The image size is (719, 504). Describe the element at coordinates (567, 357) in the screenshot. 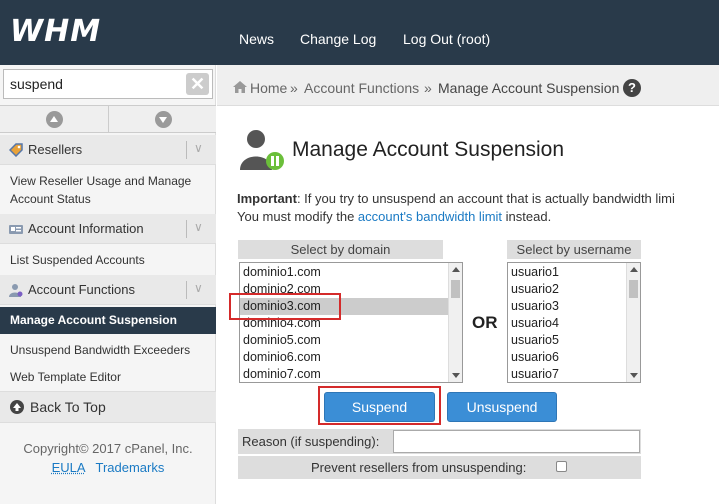

I see `username-option: usuario6` at that location.